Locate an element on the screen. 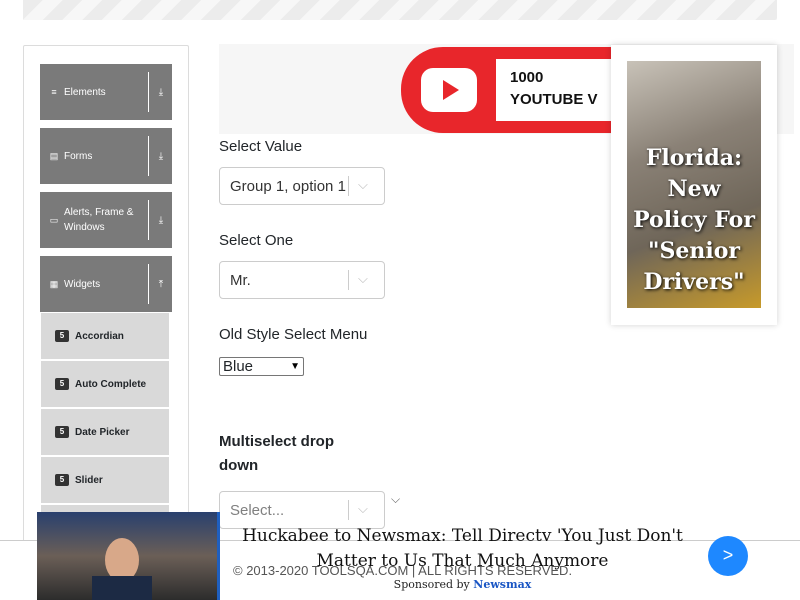  group-label: Forms is located at coordinates (78, 156).